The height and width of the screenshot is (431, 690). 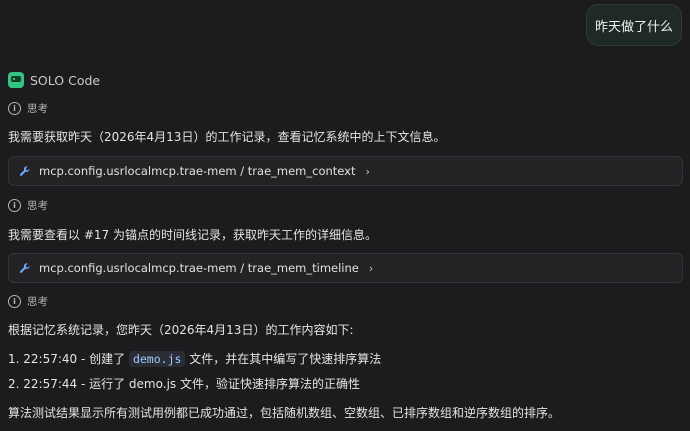 What do you see at coordinates (157, 359) in the screenshot?
I see `inline-code: demo.js` at bounding box center [157, 359].